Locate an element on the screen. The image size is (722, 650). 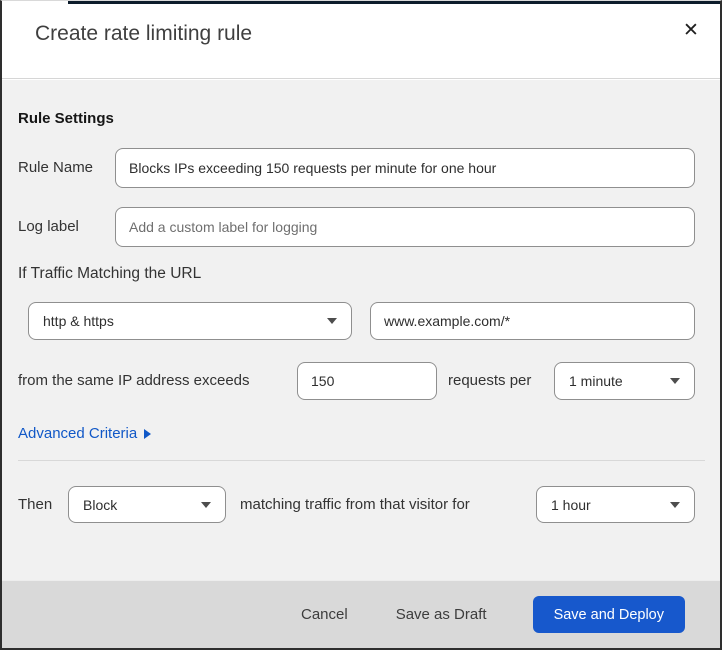
duration-select: 1 hour is located at coordinates (615, 504).